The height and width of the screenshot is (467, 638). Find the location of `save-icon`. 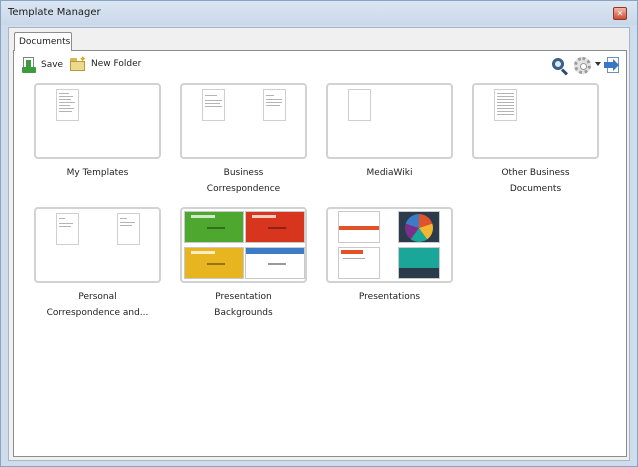

save-icon is located at coordinates (29, 65).